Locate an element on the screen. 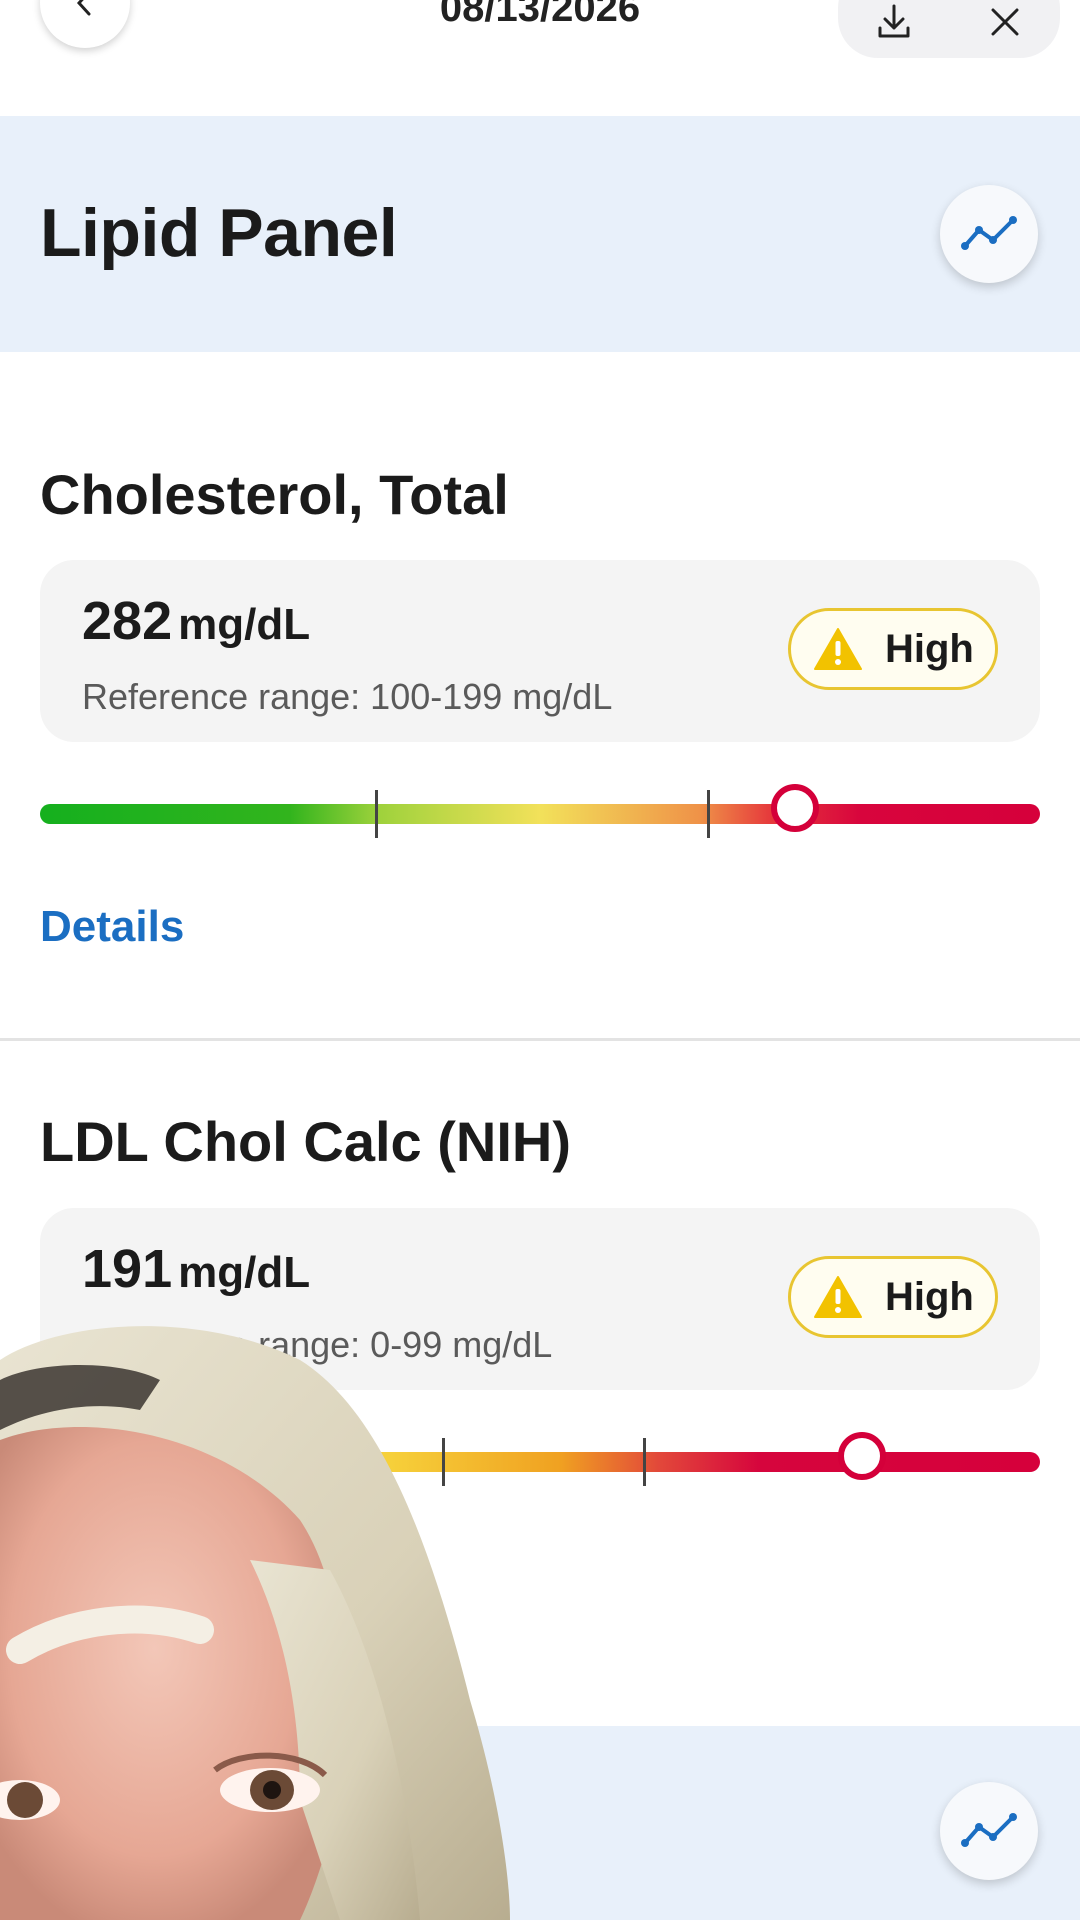  panel-header: Lipid Panel is located at coordinates (540, 234).